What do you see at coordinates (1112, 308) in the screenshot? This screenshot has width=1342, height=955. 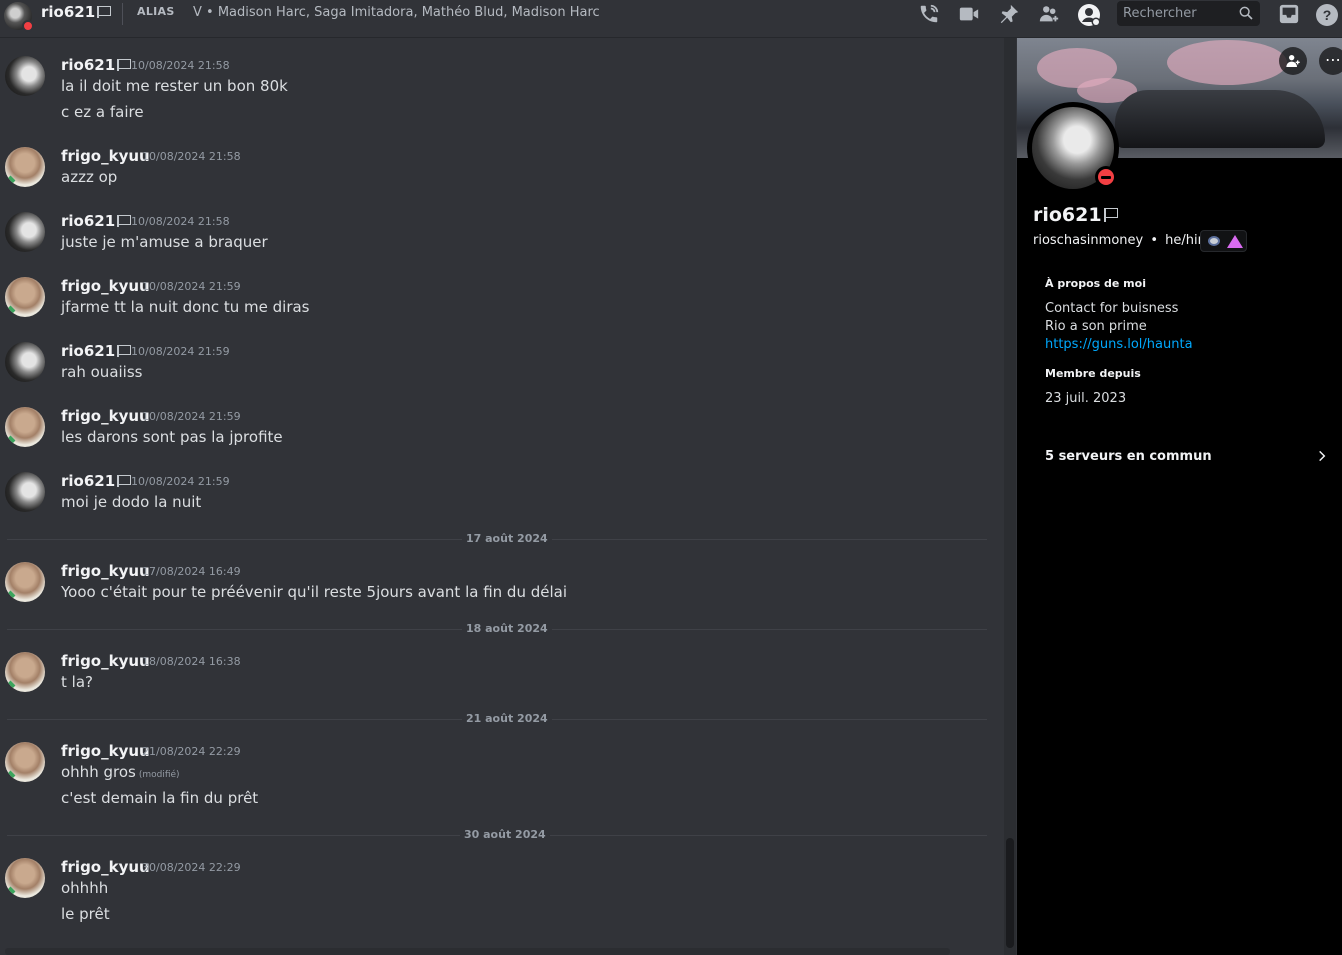 I see `about-me-line: Contact for buisness` at bounding box center [1112, 308].